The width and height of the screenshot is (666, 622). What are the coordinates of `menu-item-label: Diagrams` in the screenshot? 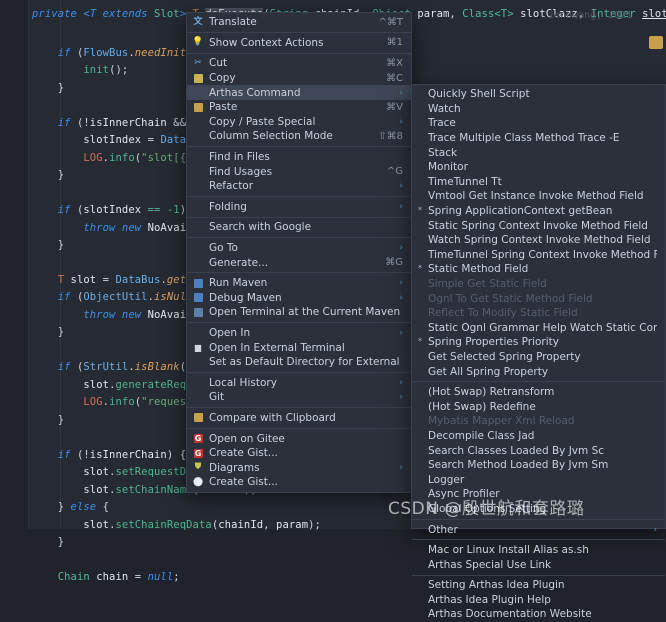 It's located at (234, 467).